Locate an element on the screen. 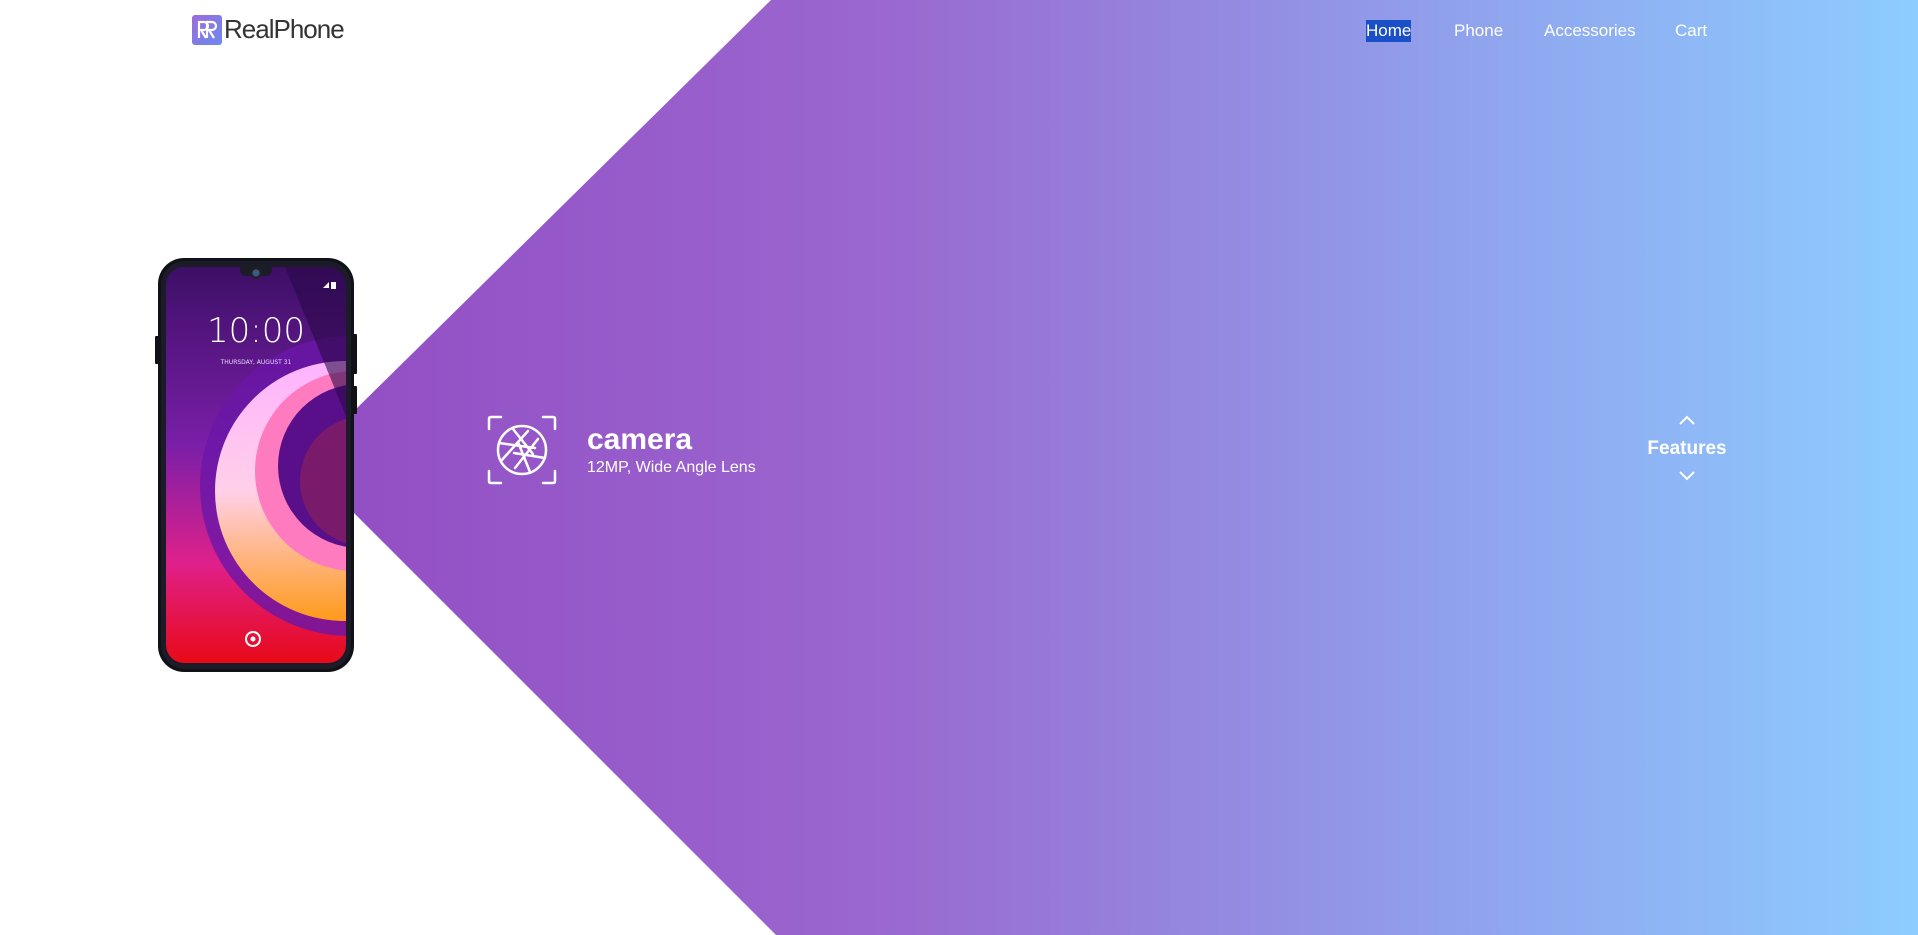  features-navigator: Features is located at coordinates (1687, 462).